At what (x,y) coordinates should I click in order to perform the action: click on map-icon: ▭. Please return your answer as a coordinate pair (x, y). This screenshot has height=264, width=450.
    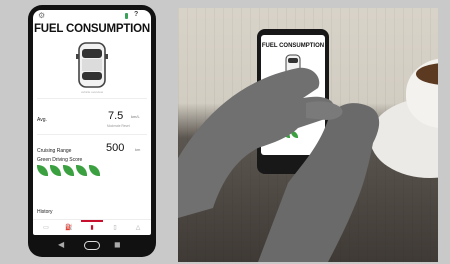
    Looking at the image, I should click on (46, 228).